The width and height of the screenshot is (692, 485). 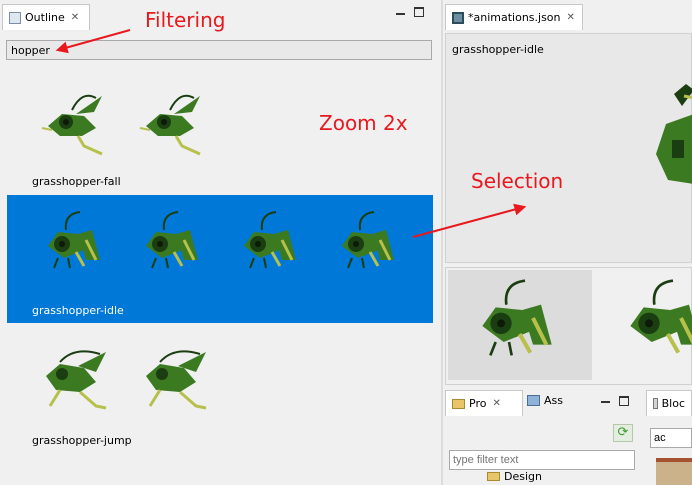 I want to click on tab-outline: Outline ✕, so click(x=46, y=17).